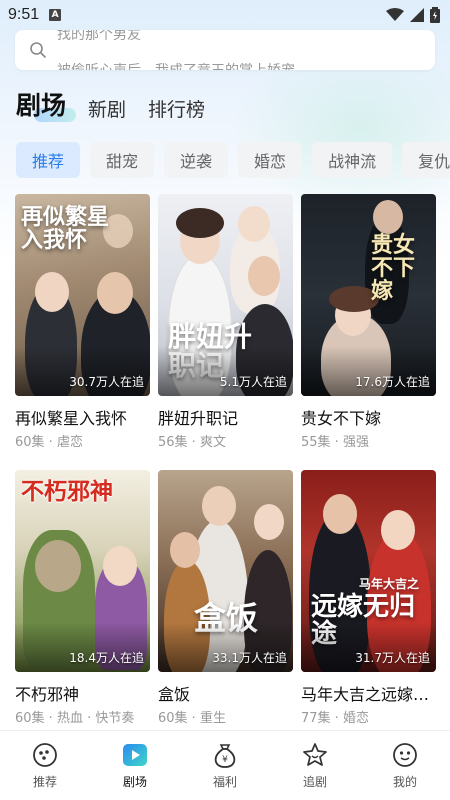 The height and width of the screenshot is (800, 450). I want to click on drama-title: 盒饭, so click(225, 692).